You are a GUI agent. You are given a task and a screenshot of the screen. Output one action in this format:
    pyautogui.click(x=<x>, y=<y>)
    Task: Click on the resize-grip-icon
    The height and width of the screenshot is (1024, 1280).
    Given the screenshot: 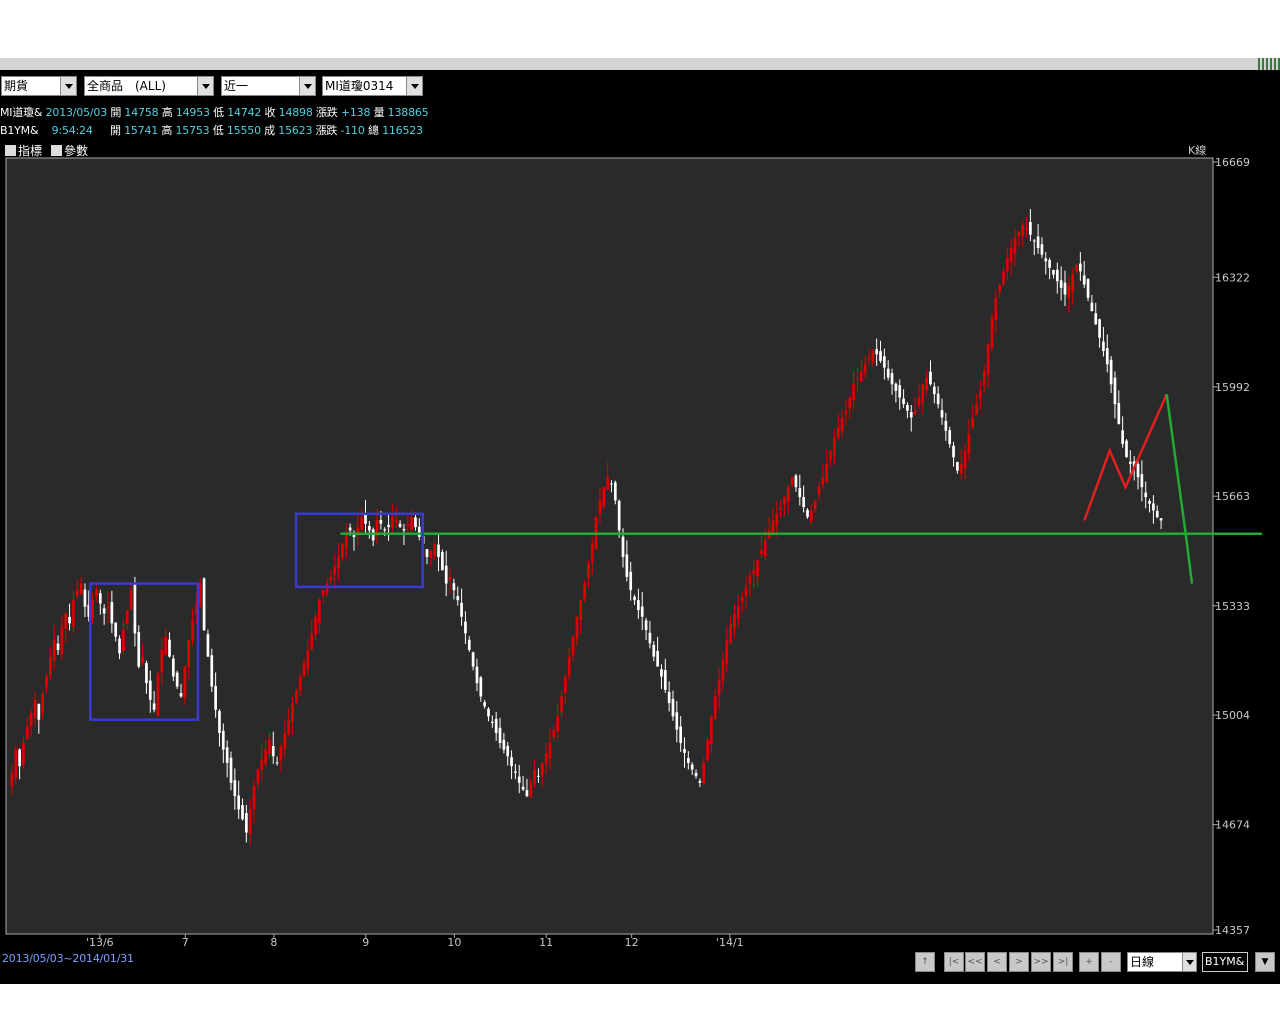 What is the action you would take?
    pyautogui.click(x=1269, y=64)
    